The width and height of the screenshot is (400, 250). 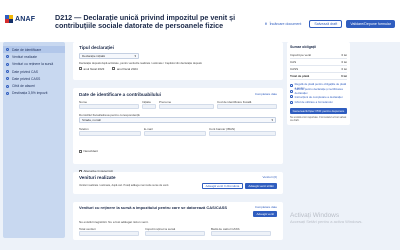 I want to click on field-label: E-mail, so click(x=148, y=128).